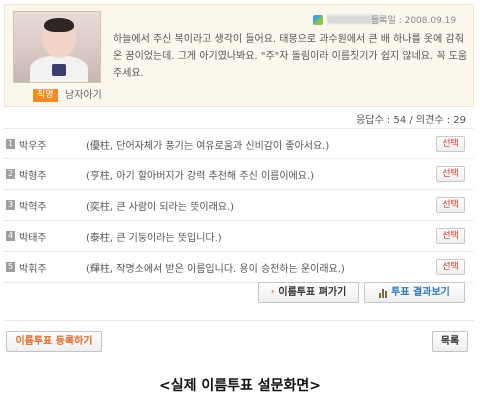 The height and width of the screenshot is (402, 480). I want to click on option-row: 4 박태주 (泰柱, 큰 기둥이라는 뜻입니다.) 선택, so click(239, 236).